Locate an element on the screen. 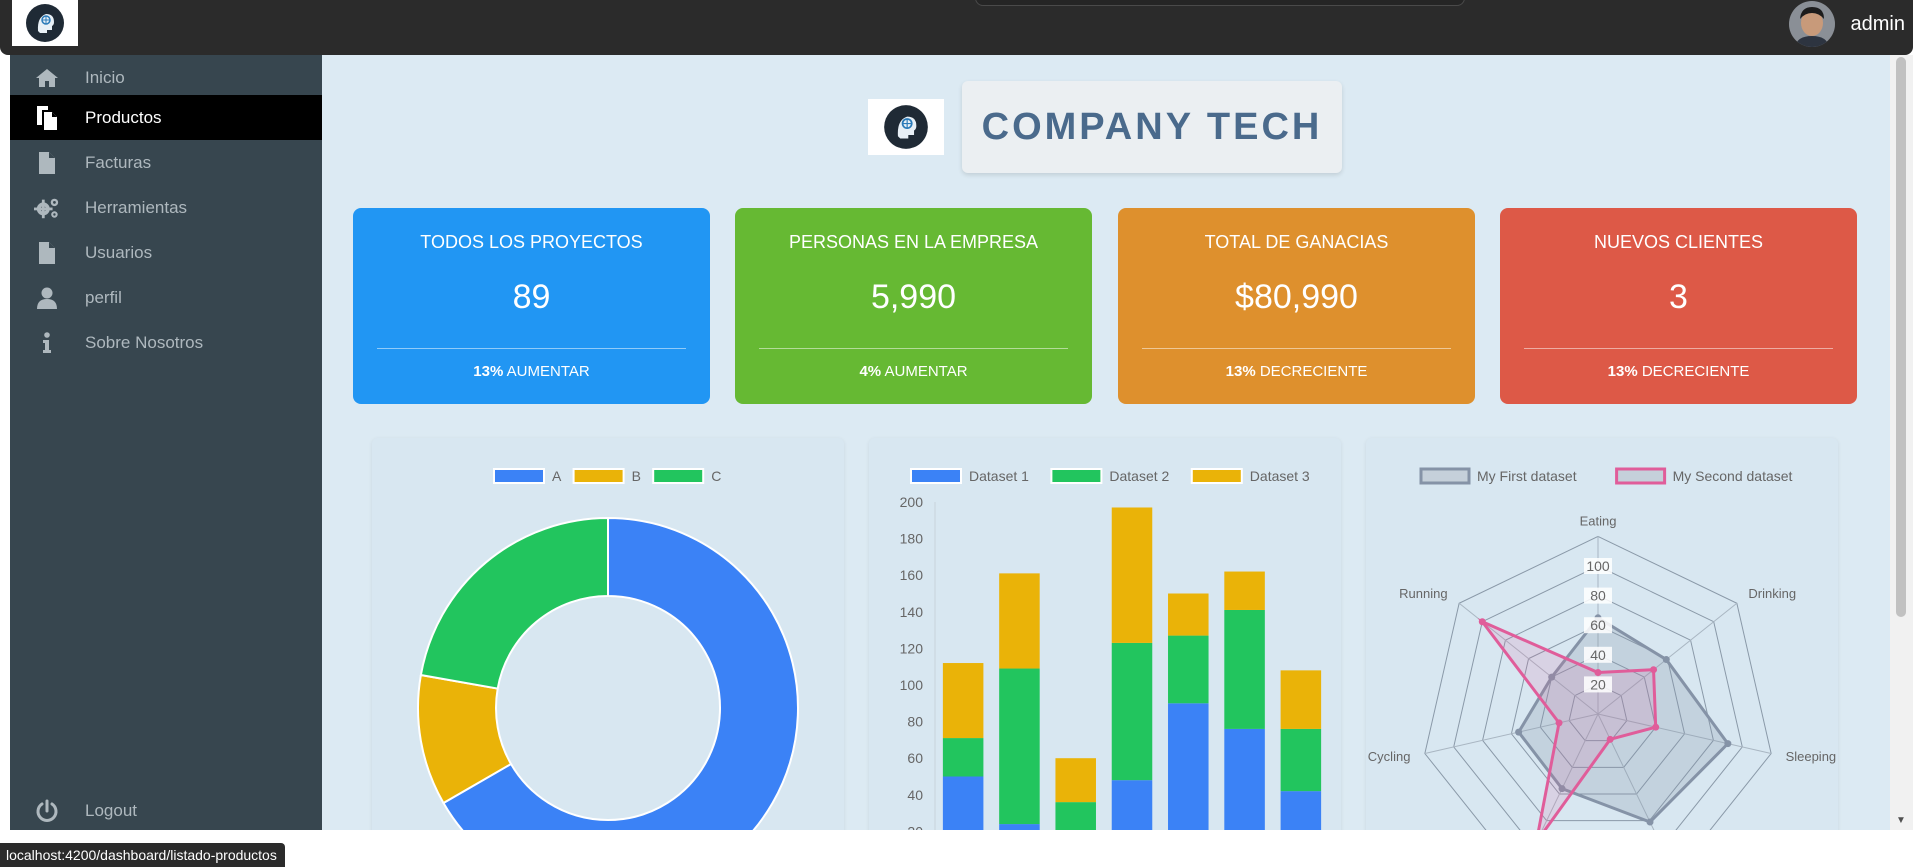 This screenshot has height=867, width=1913. search-bar is located at coordinates (1220, 3).